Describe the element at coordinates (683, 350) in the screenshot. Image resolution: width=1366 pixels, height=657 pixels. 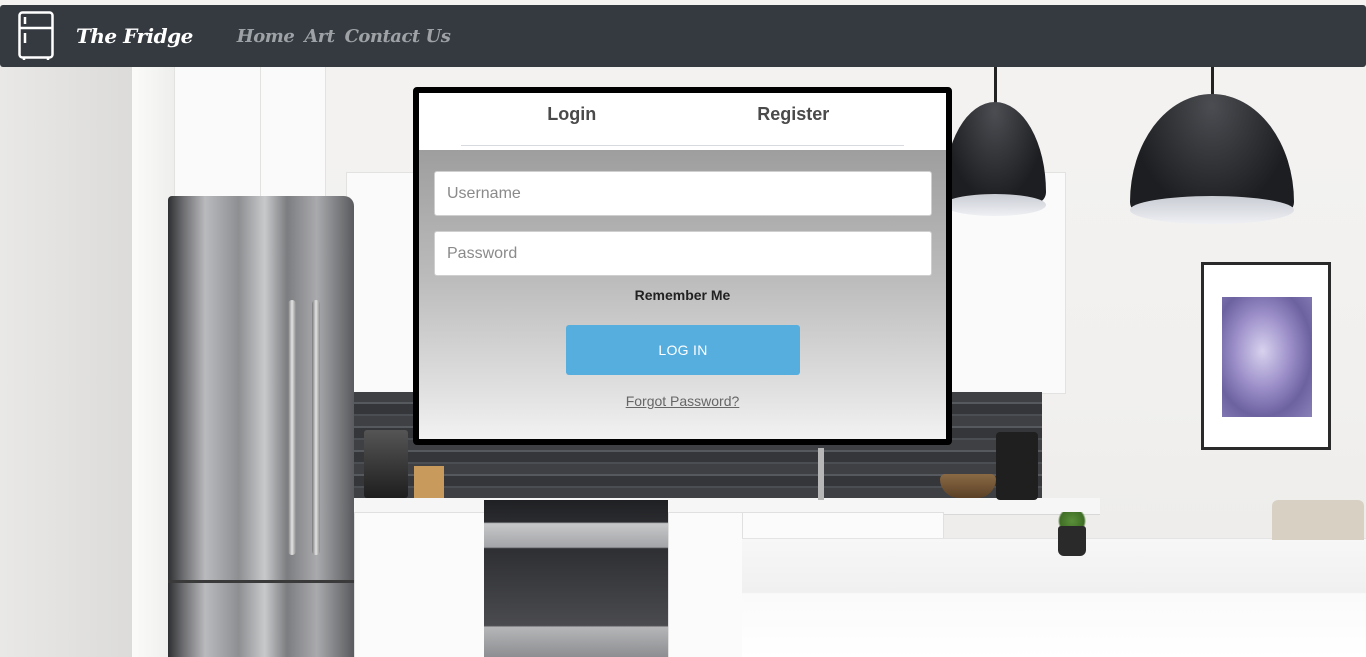
I see `login-button: LOG IN` at that location.